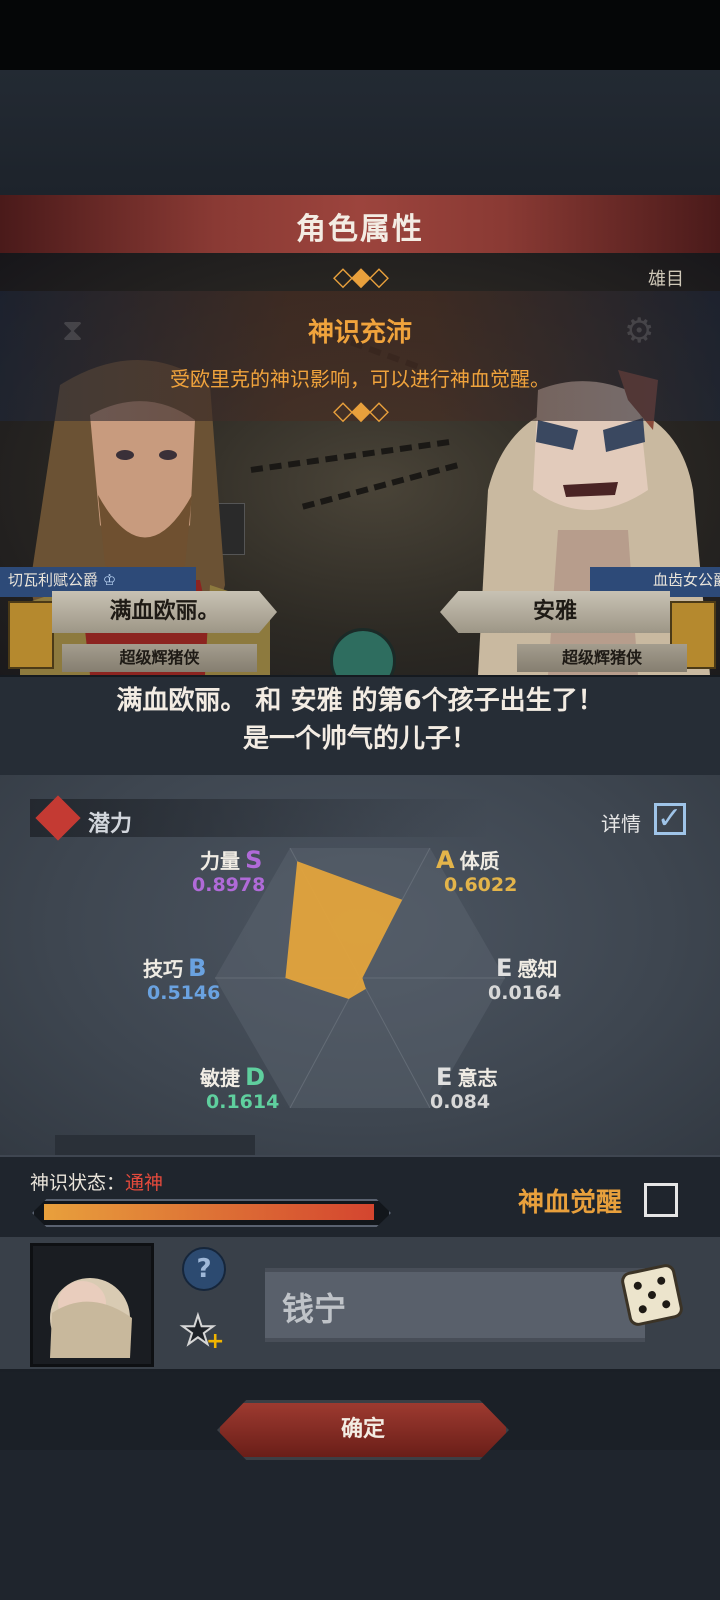  I want to click on confirm-button: 确定, so click(363, 1430).